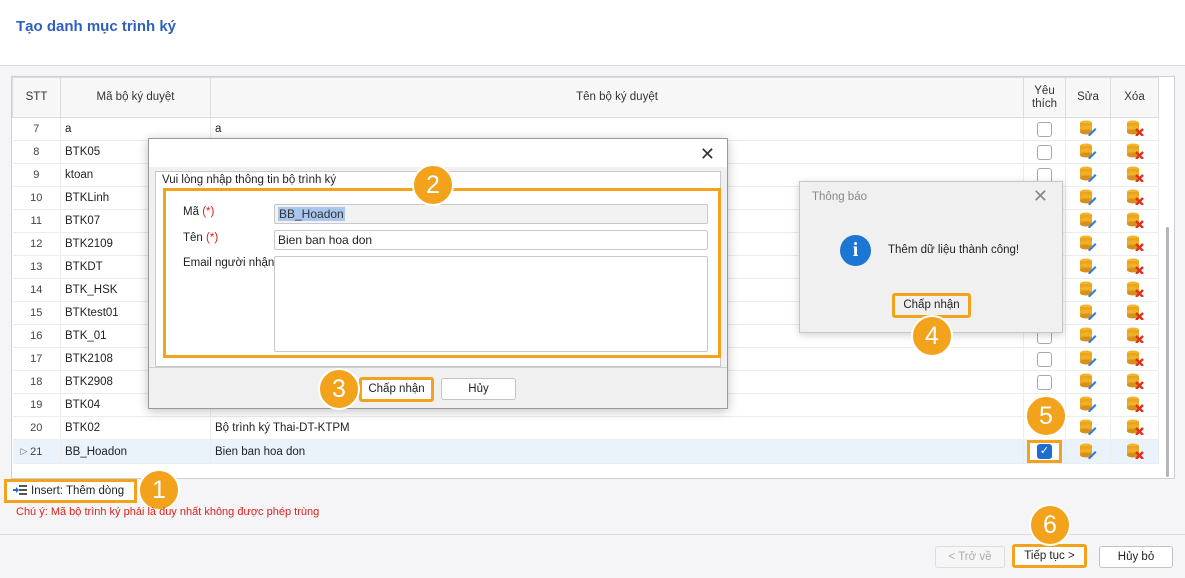  What do you see at coordinates (491, 240) in the screenshot?
I see `name-field: Bien ban hoa don` at bounding box center [491, 240].